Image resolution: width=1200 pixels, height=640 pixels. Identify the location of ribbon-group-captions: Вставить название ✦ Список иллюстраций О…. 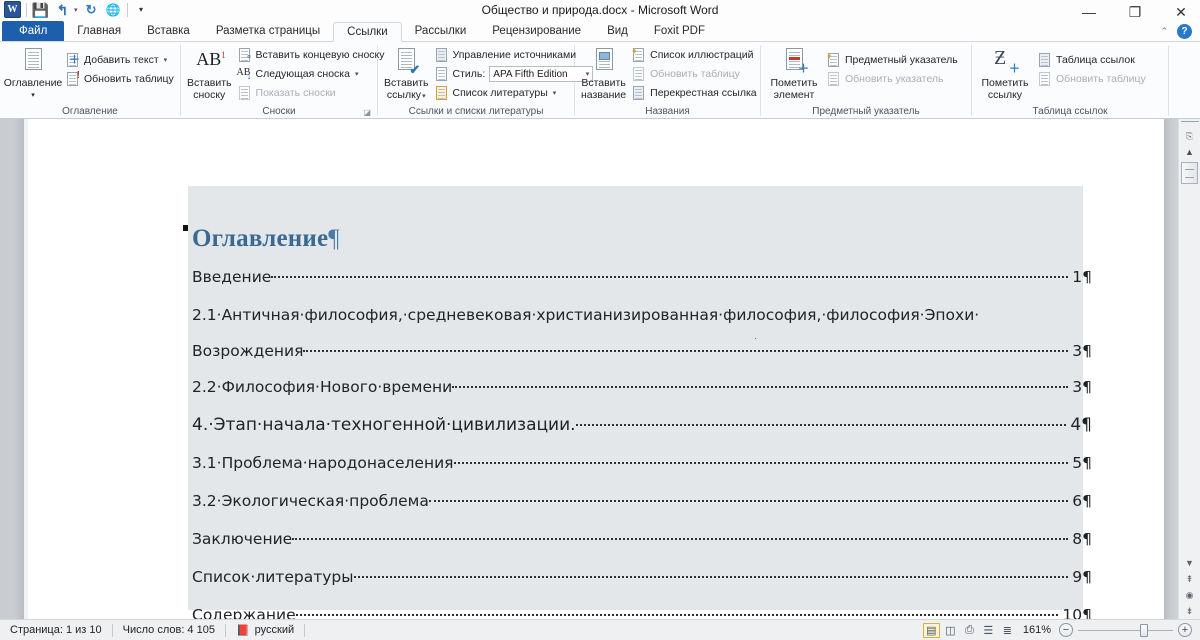
(667, 80).